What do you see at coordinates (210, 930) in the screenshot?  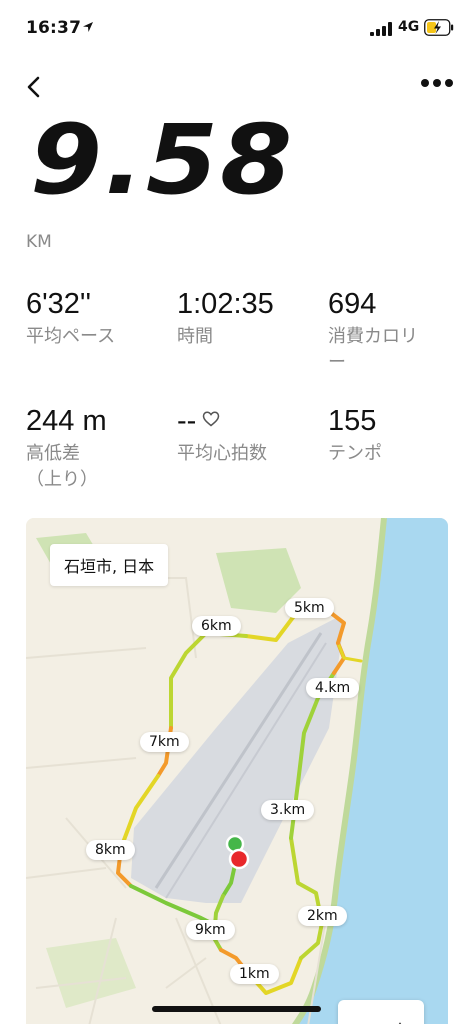 I see `km-marker: 9km` at bounding box center [210, 930].